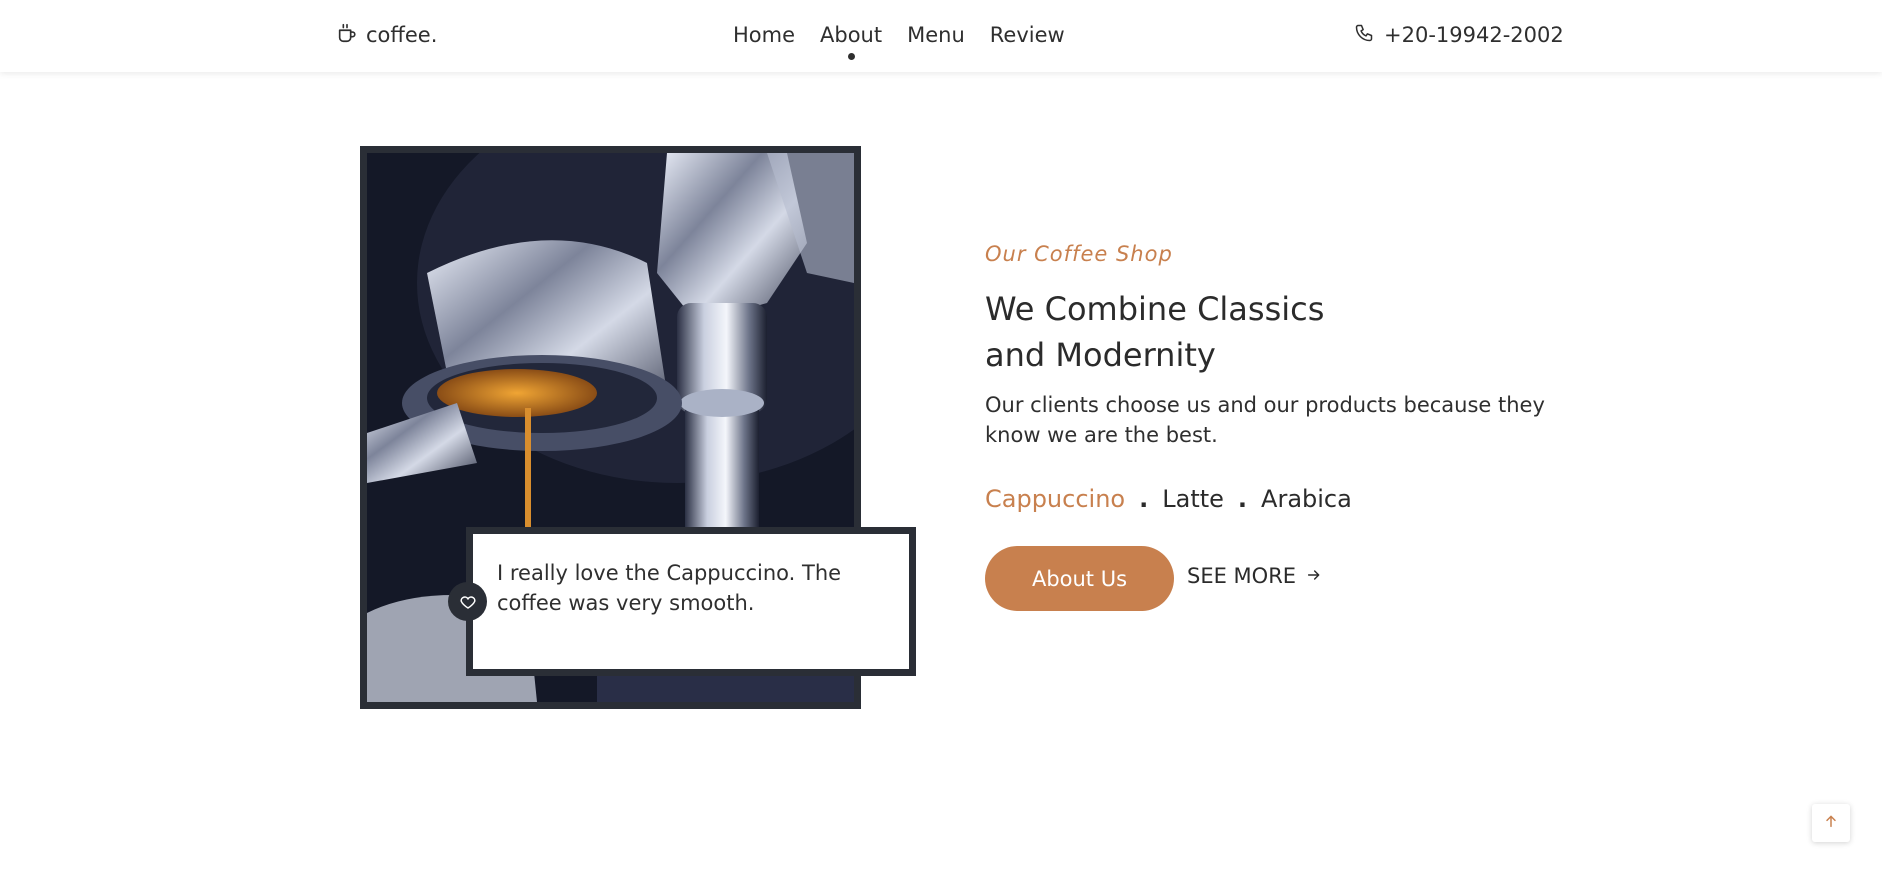 The width and height of the screenshot is (1882, 876). I want to click on tag-cappuccino: Cappuccino, so click(1055, 499).